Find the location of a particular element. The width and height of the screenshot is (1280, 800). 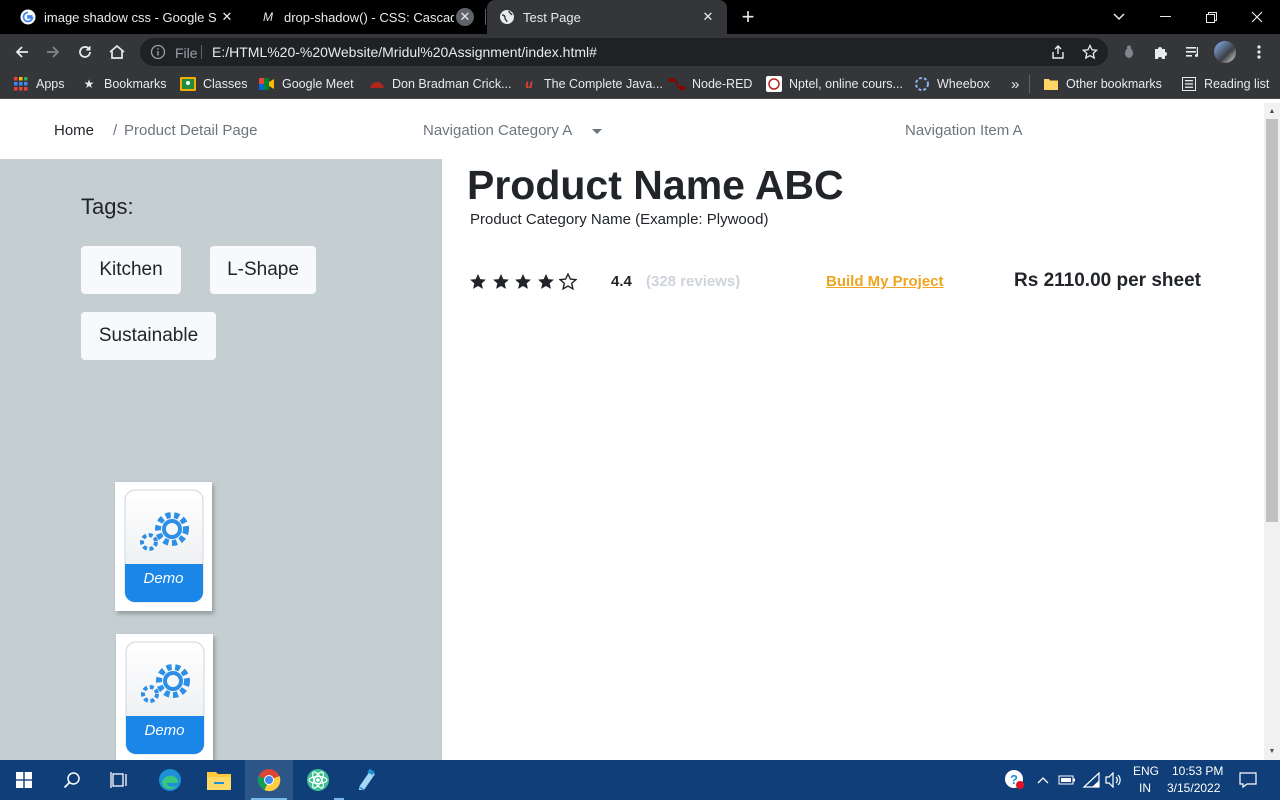

reload-icon is located at coordinates (85, 52).